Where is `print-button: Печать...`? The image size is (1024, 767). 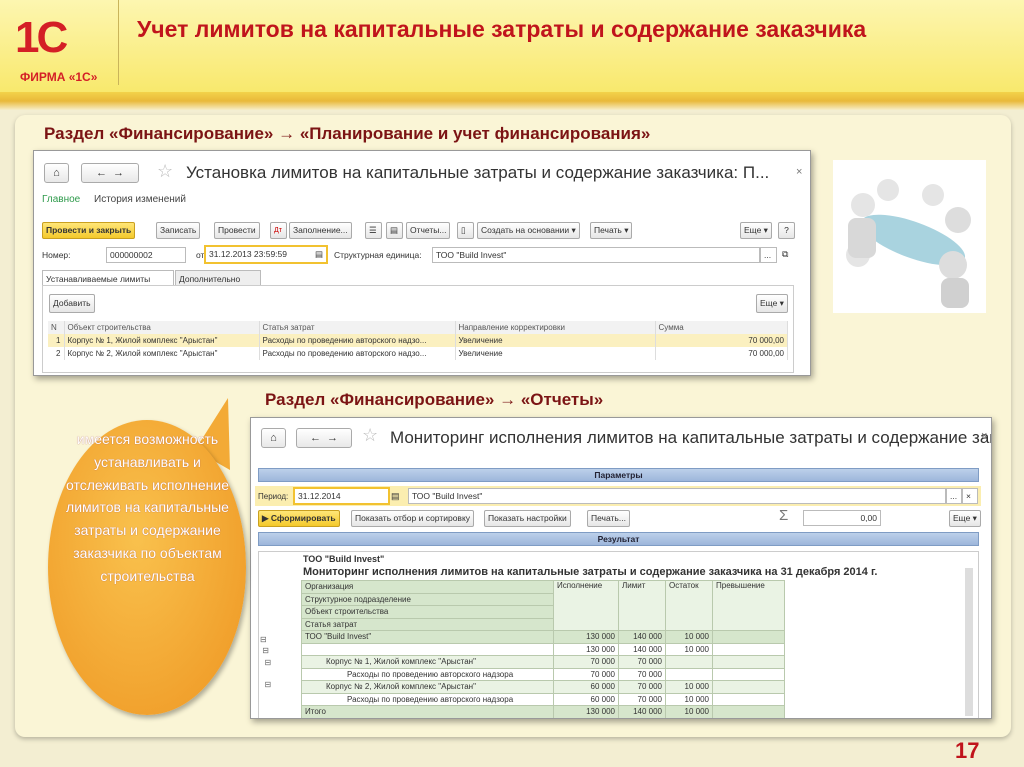
print-button: Печать... is located at coordinates (608, 518).